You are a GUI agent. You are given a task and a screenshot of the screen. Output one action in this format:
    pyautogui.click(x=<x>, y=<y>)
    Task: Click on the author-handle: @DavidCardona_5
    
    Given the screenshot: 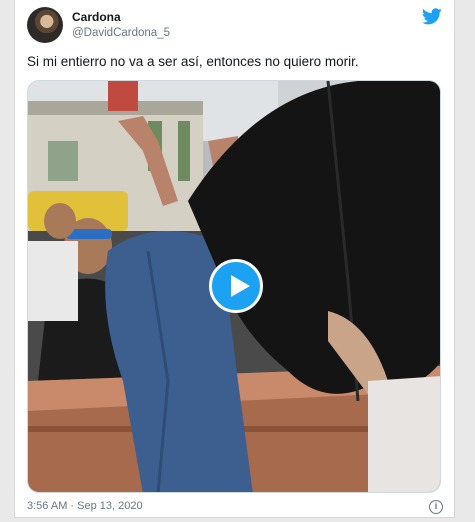 What is the action you would take?
    pyautogui.click(x=121, y=33)
    